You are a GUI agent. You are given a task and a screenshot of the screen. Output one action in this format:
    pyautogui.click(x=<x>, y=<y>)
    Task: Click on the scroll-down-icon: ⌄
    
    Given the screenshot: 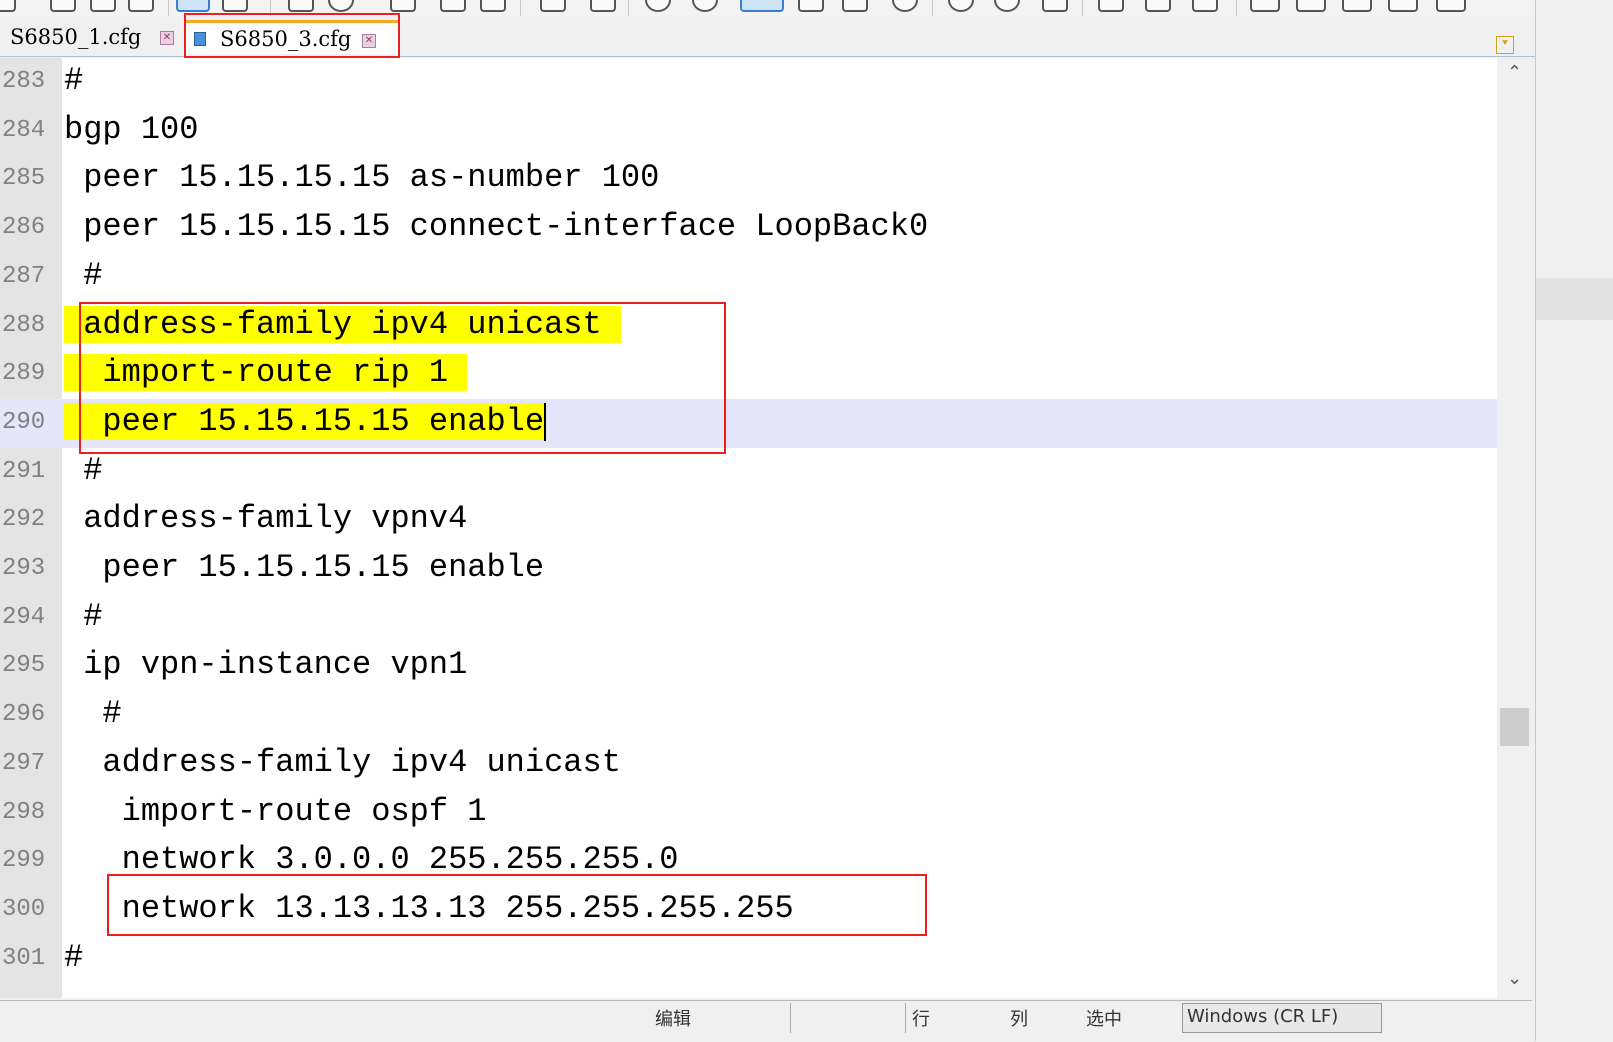 What is the action you would take?
    pyautogui.click(x=1514, y=978)
    